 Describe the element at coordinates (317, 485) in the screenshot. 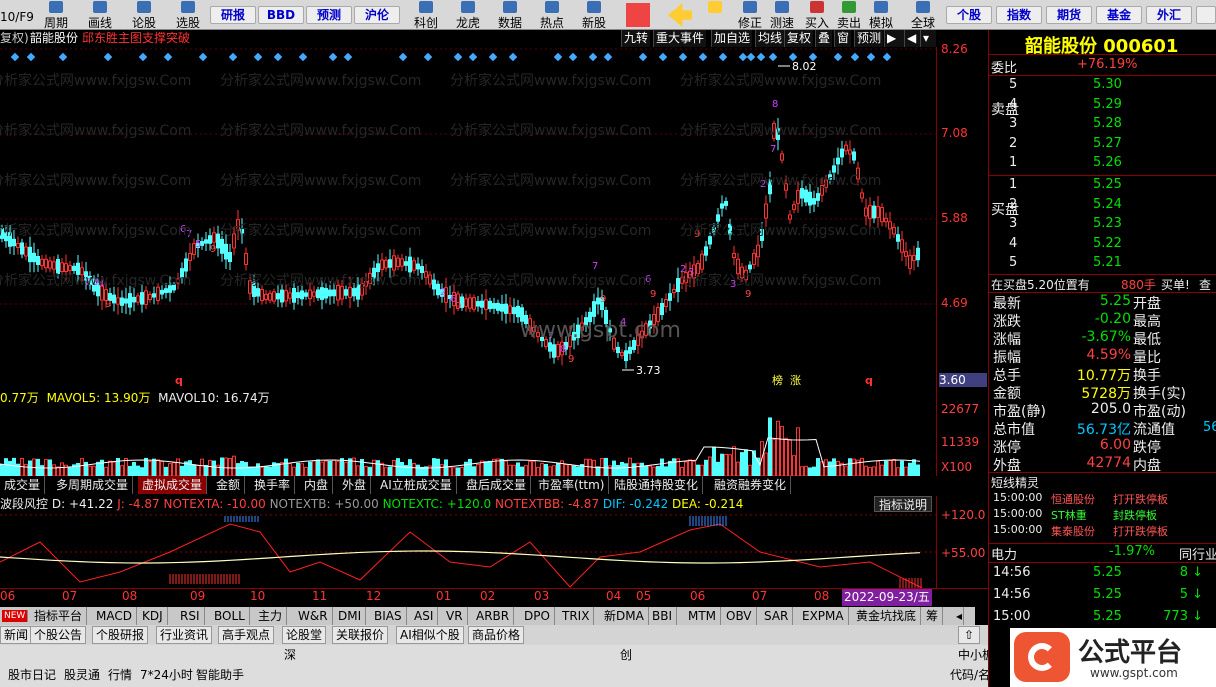

I see `tab-inner: 内盘` at that location.